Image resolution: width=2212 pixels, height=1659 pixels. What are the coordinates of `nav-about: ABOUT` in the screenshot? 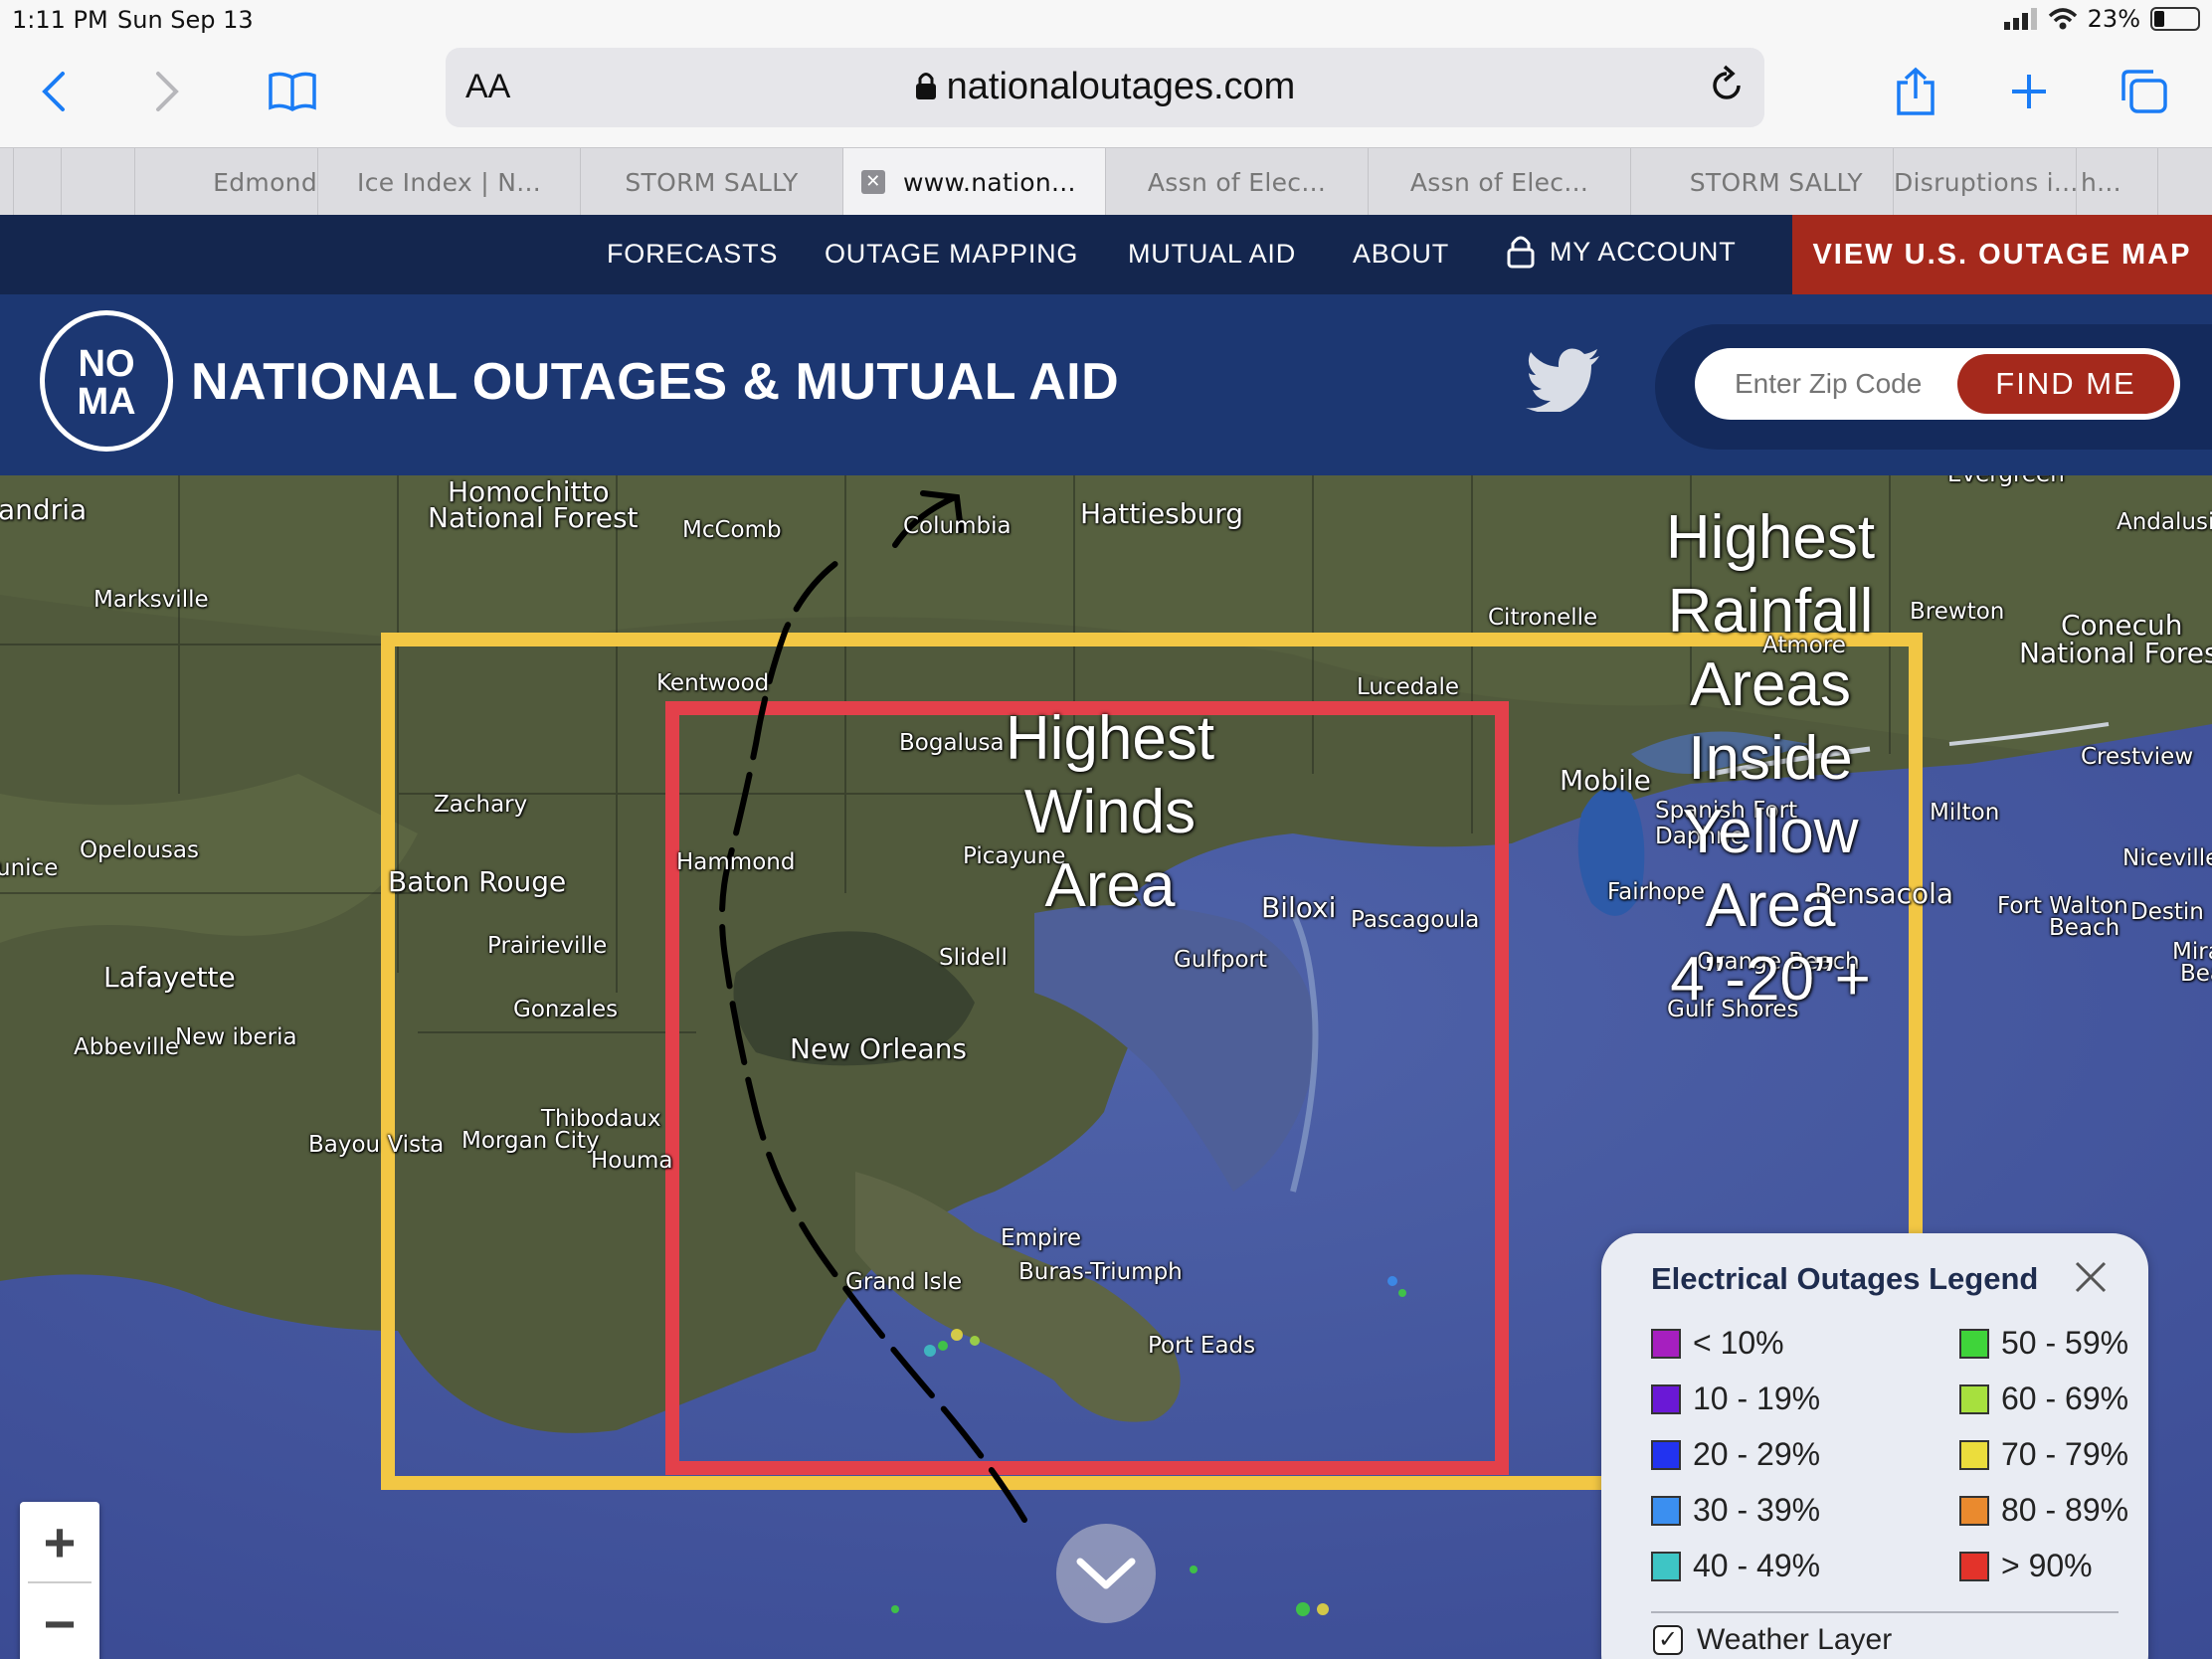 It's located at (1401, 254).